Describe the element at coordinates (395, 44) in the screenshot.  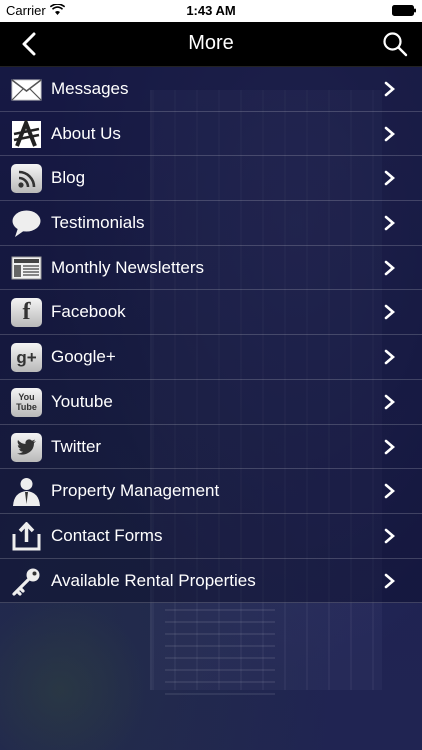
I see `search-icon` at that location.